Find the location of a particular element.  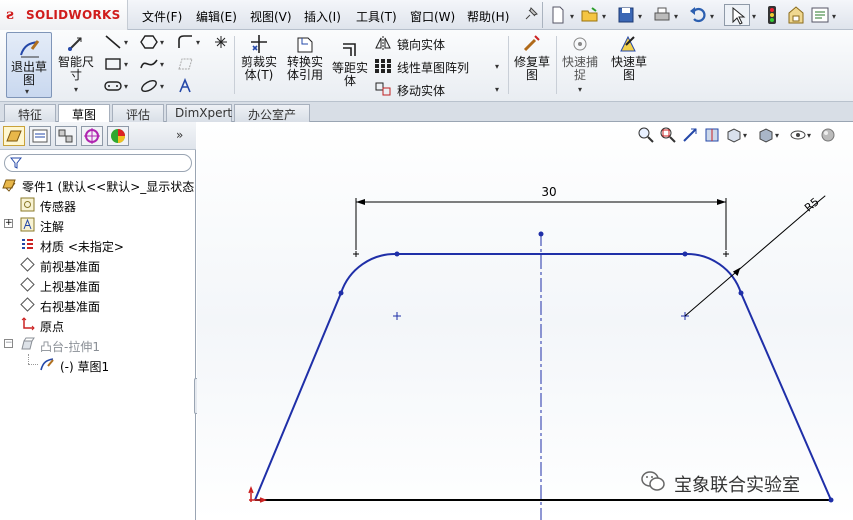

radius-dimension: R5 is located at coordinates (755, 256).